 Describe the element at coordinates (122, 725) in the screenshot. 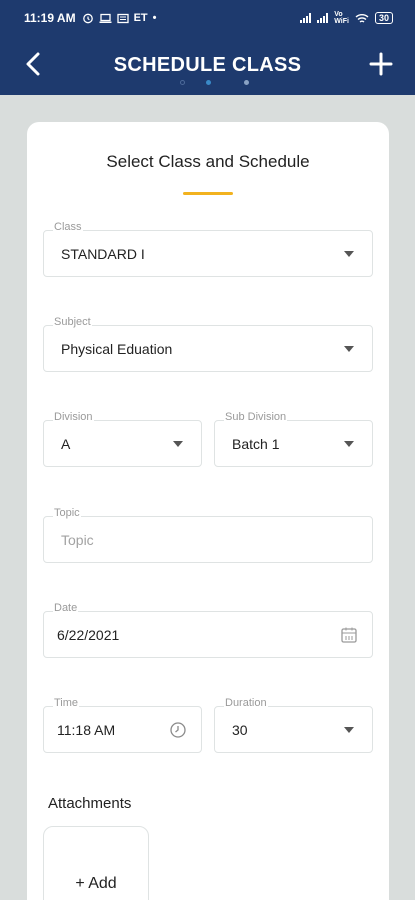

I see `time-picker: Time 11:18 AM` at that location.